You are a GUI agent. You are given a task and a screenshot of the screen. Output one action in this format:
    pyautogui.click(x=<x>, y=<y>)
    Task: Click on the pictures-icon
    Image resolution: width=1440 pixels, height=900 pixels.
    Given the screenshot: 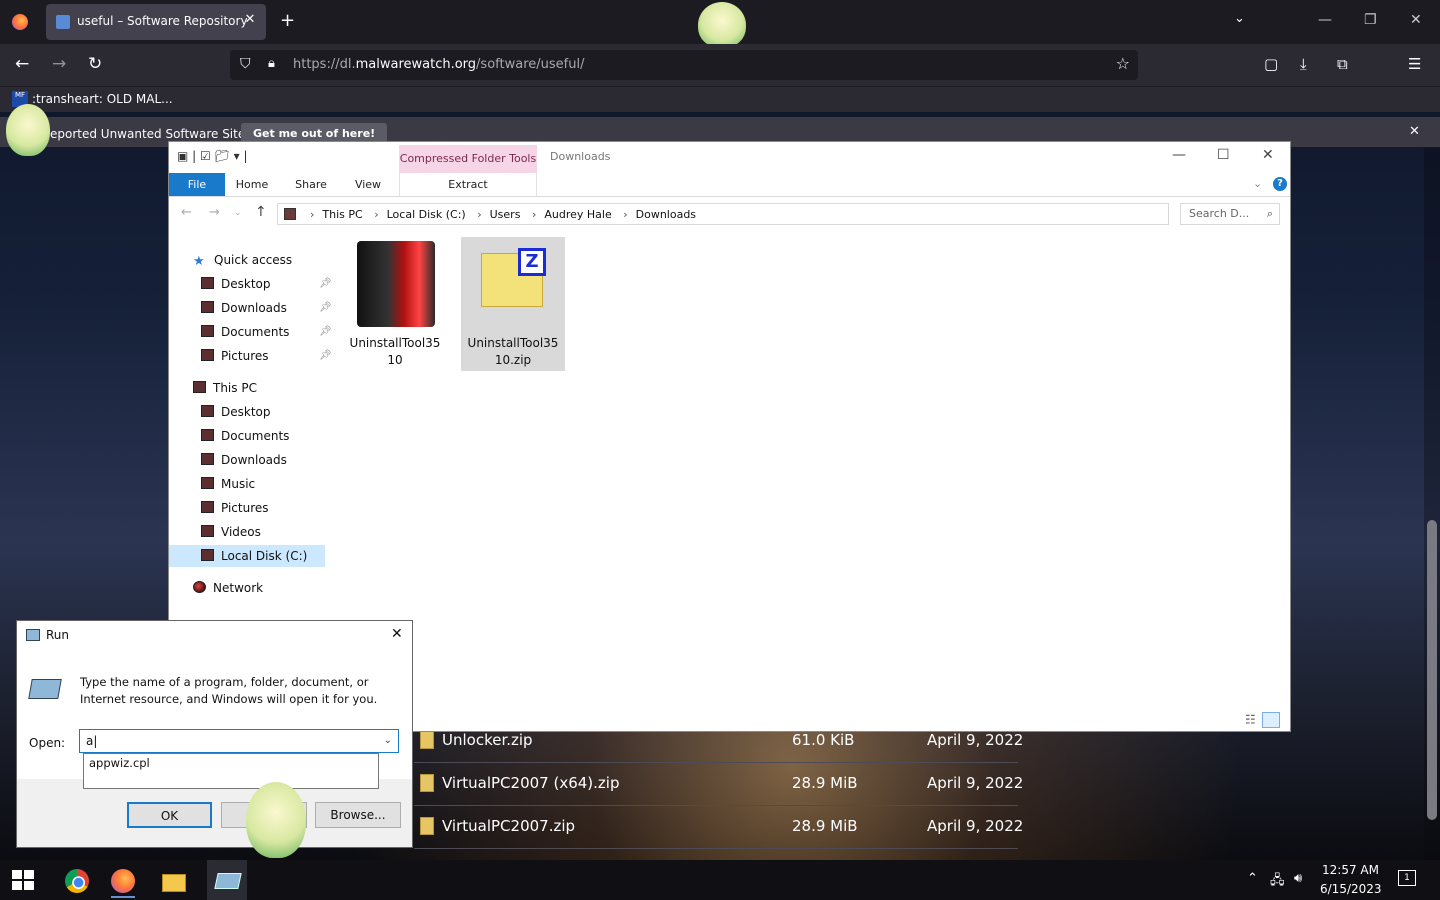 What is the action you would take?
    pyautogui.click(x=207, y=507)
    